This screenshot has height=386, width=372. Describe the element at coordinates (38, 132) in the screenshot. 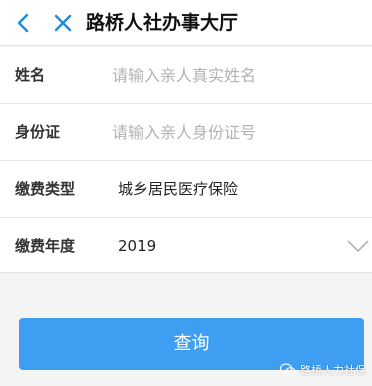

I see `id-number-label: 身份证` at that location.